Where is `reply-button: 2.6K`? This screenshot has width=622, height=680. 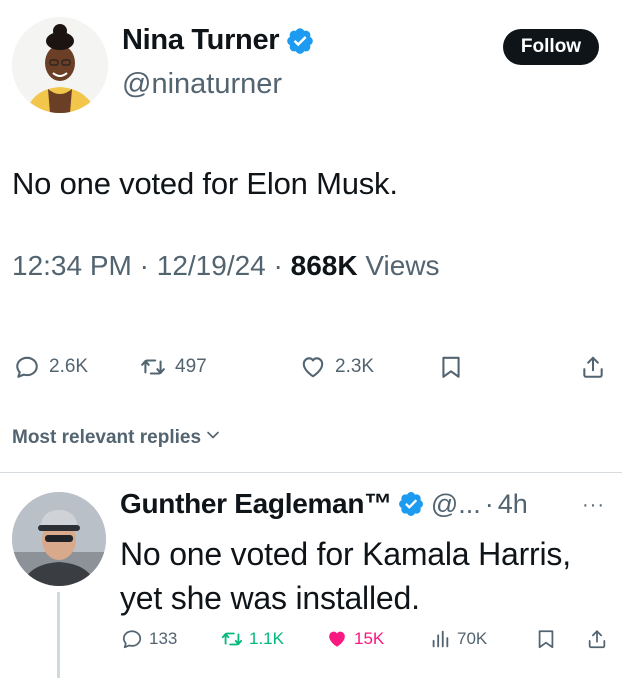
reply-button: 2.6K is located at coordinates (51, 367).